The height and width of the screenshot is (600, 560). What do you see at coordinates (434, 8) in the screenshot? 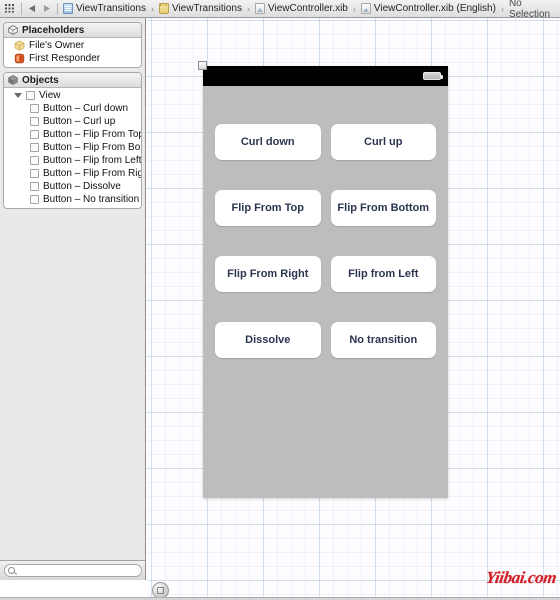
I see `breadcrumb-label: ViewController.xib (English)` at bounding box center [434, 8].